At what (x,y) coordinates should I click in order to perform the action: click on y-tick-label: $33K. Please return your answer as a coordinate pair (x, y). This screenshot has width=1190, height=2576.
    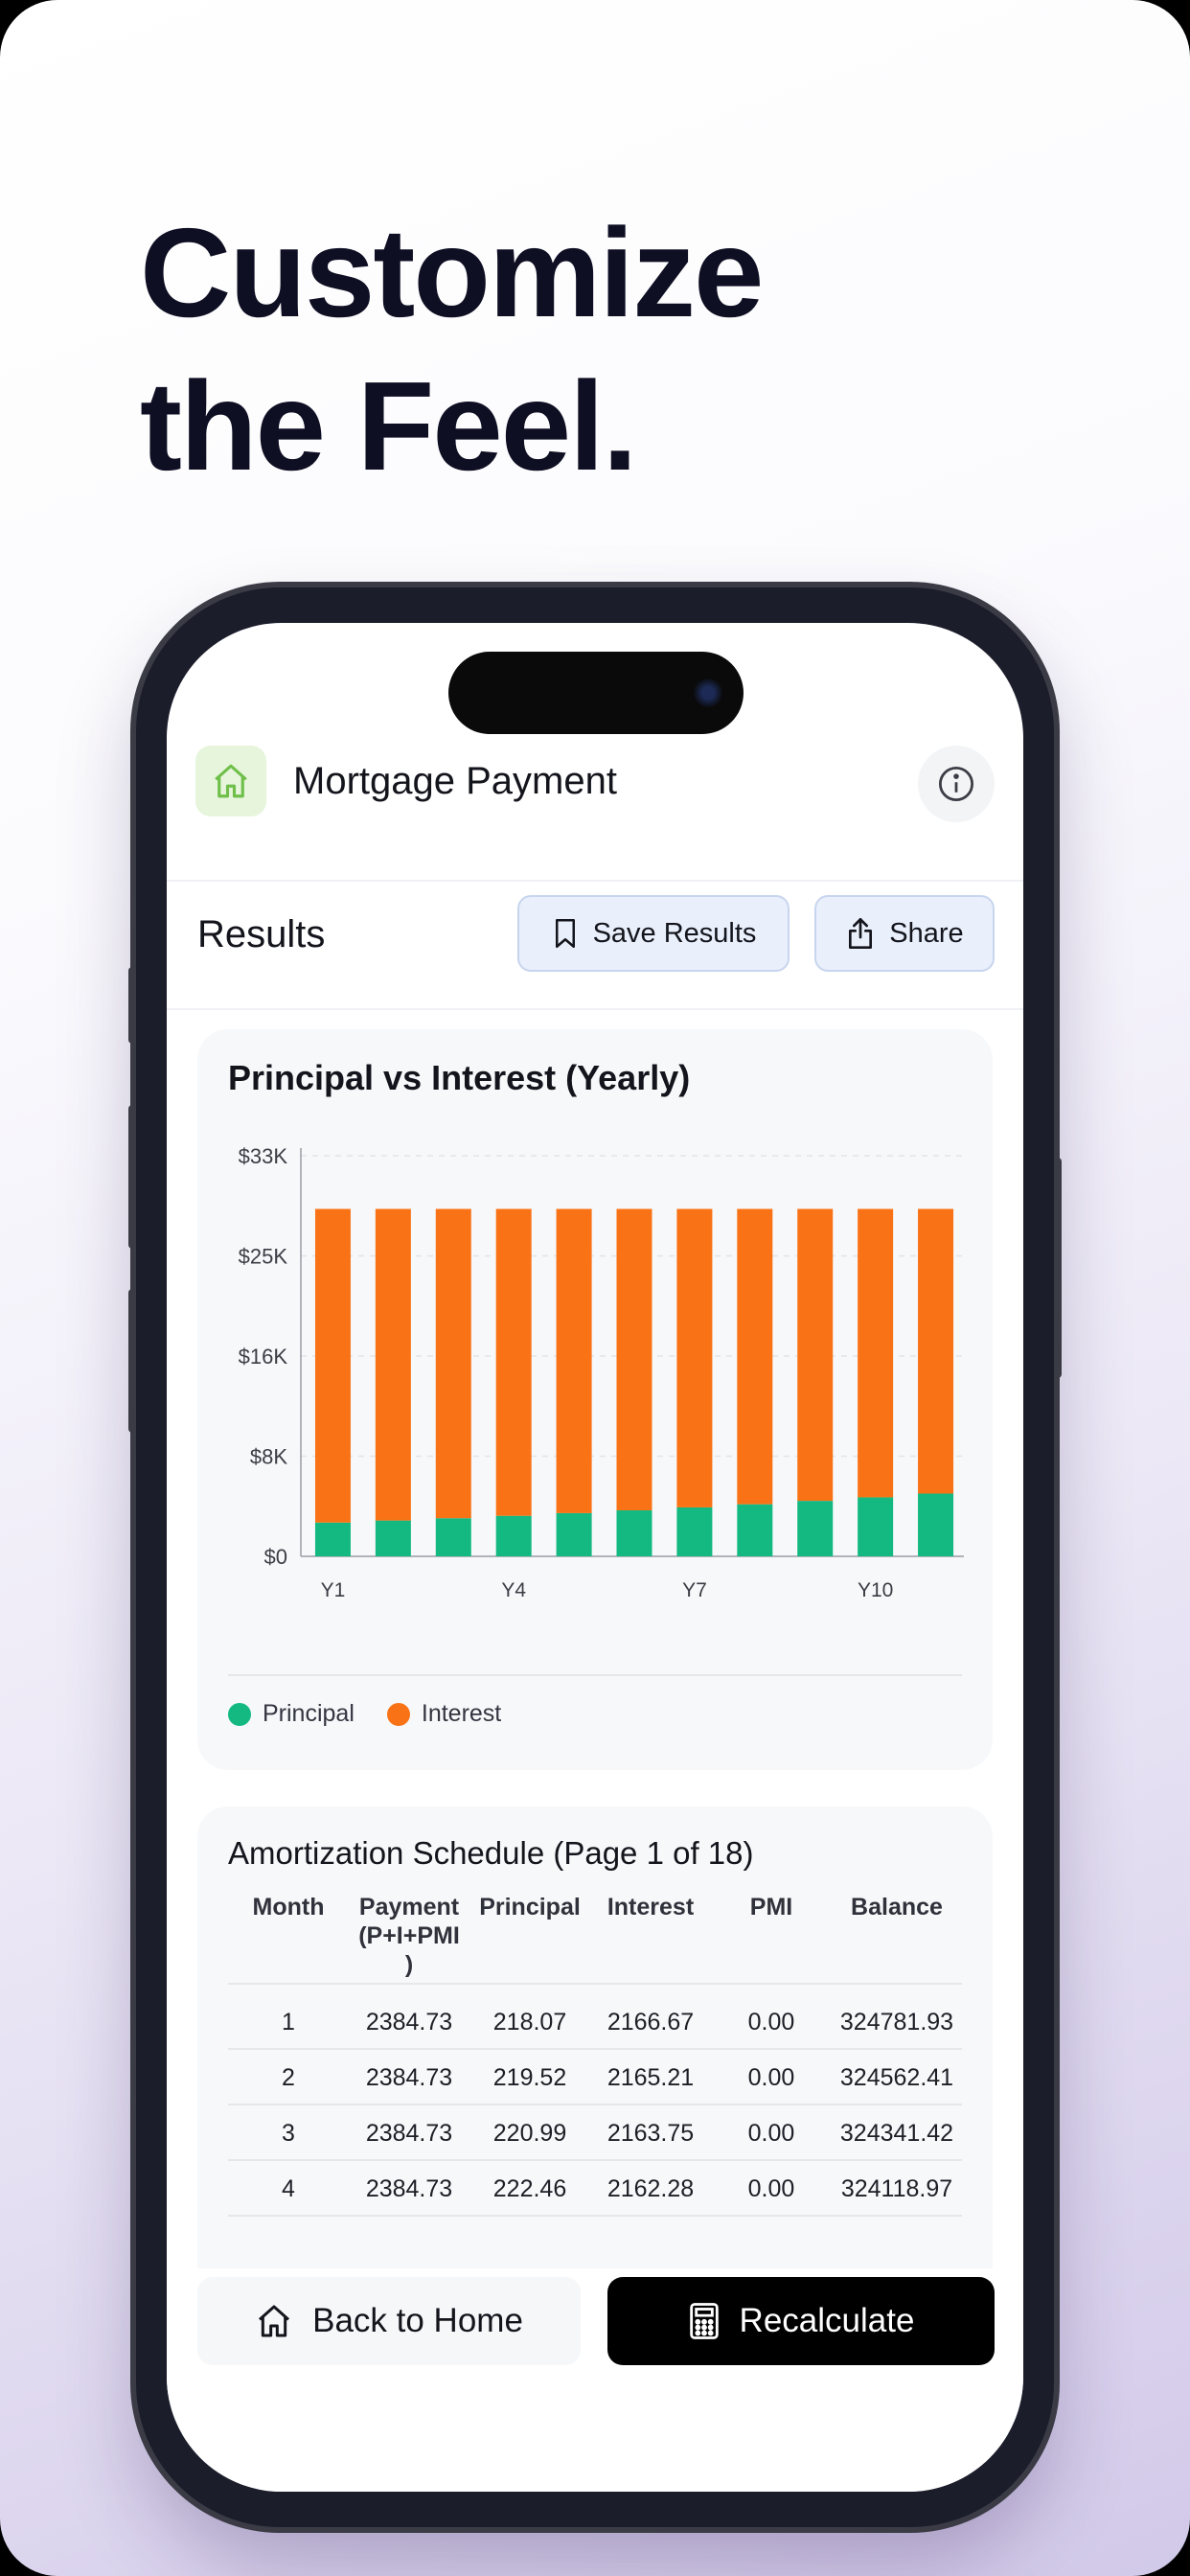
    Looking at the image, I should click on (264, 1156).